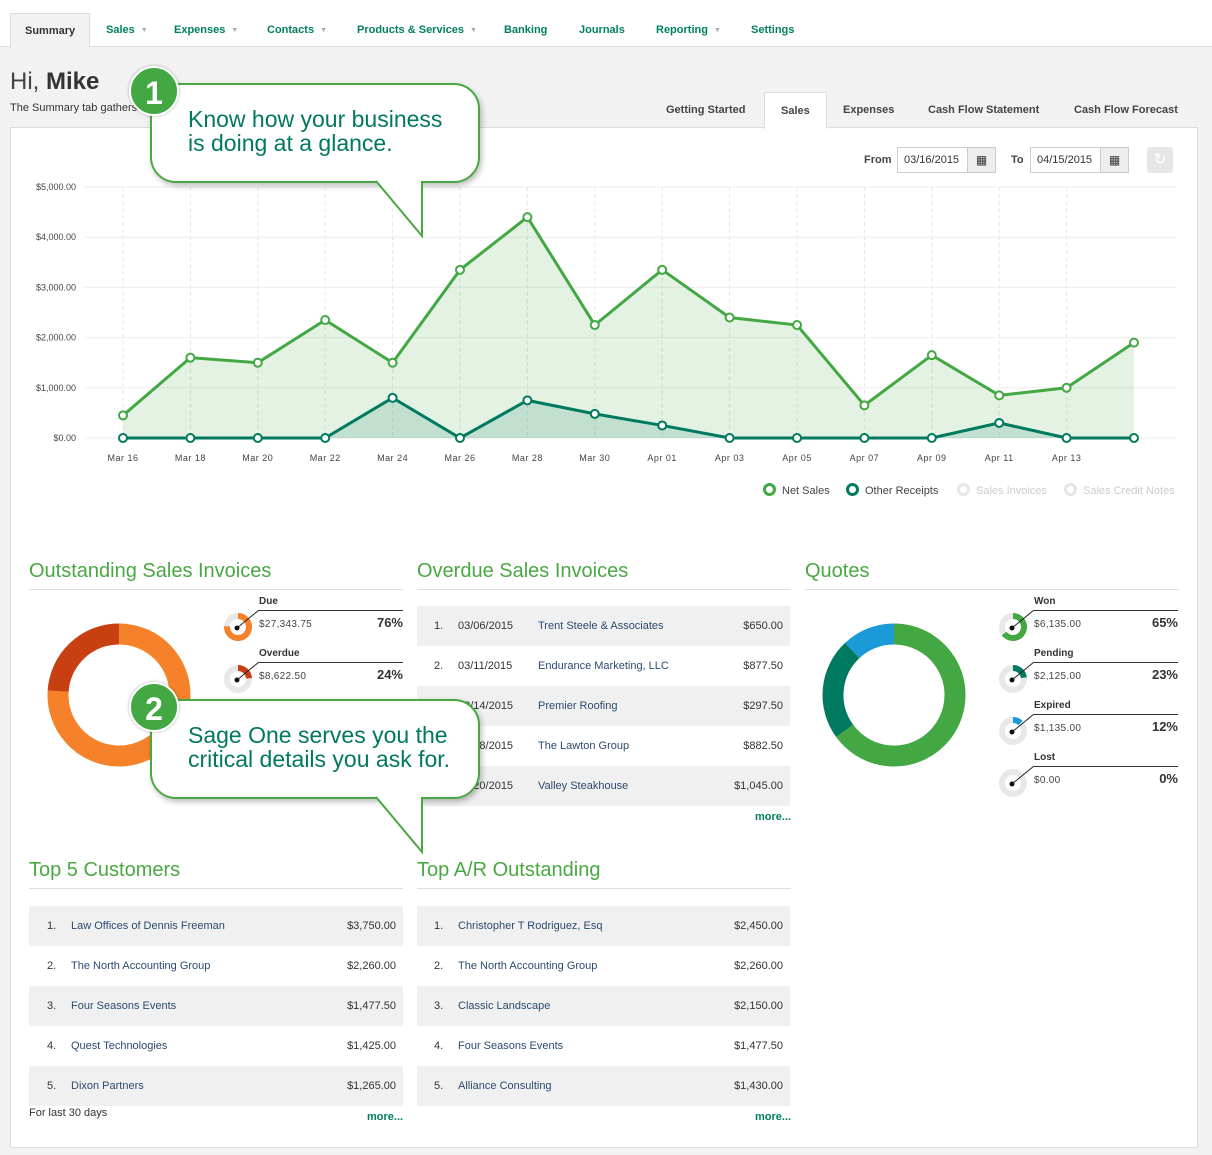 This screenshot has height=1155, width=1212. What do you see at coordinates (1115, 160) in the screenshot?
I see `to-calendar-icon: ▦` at bounding box center [1115, 160].